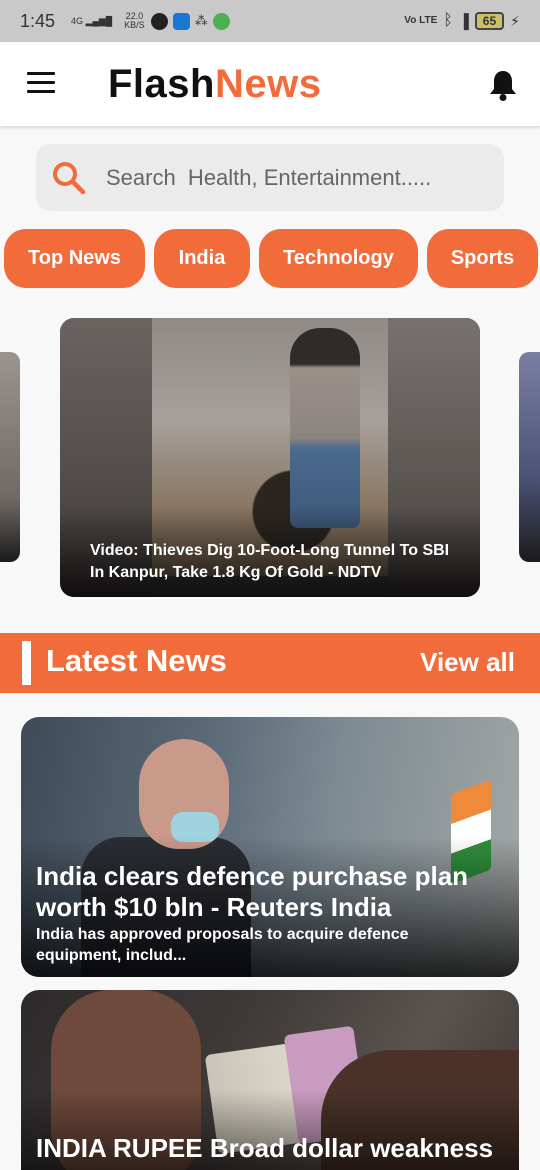 Image resolution: width=540 pixels, height=1170 pixels. What do you see at coordinates (270, 1080) in the screenshot?
I see `latest-news-card: INDIA RUPEE Broad dollar weakness` at bounding box center [270, 1080].